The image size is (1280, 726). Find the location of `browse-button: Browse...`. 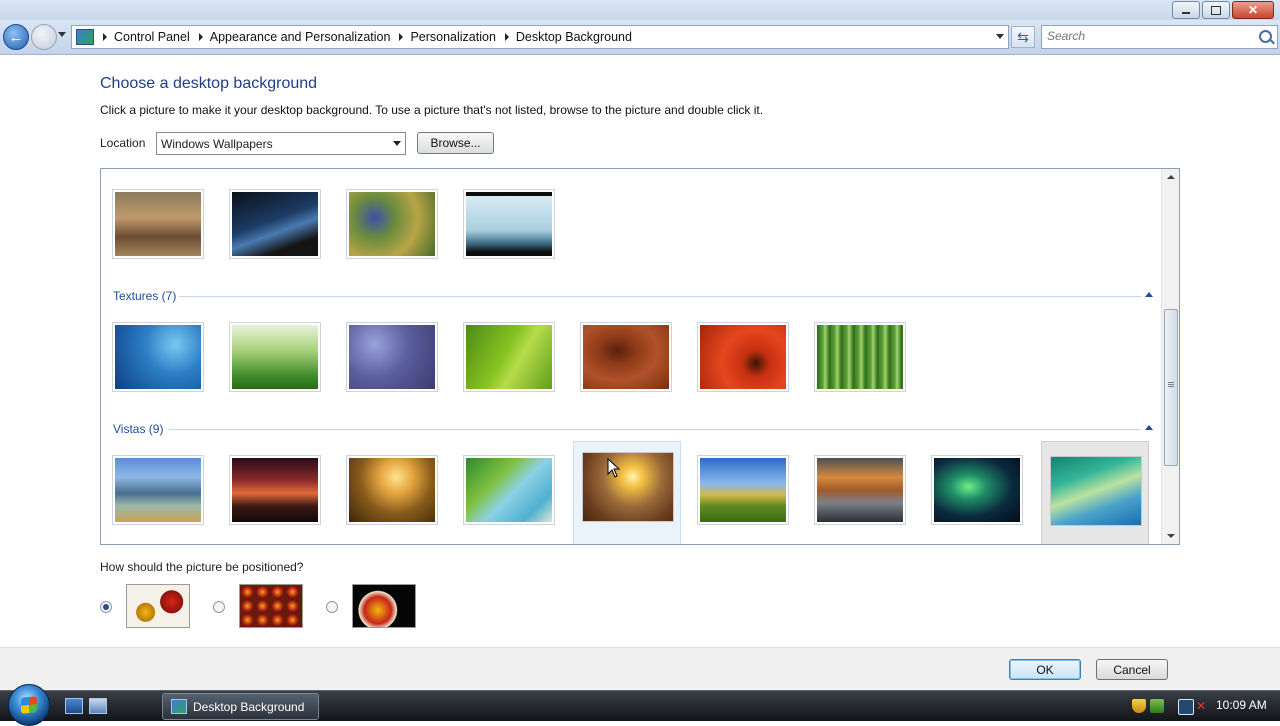

browse-button: Browse... is located at coordinates (455, 143).